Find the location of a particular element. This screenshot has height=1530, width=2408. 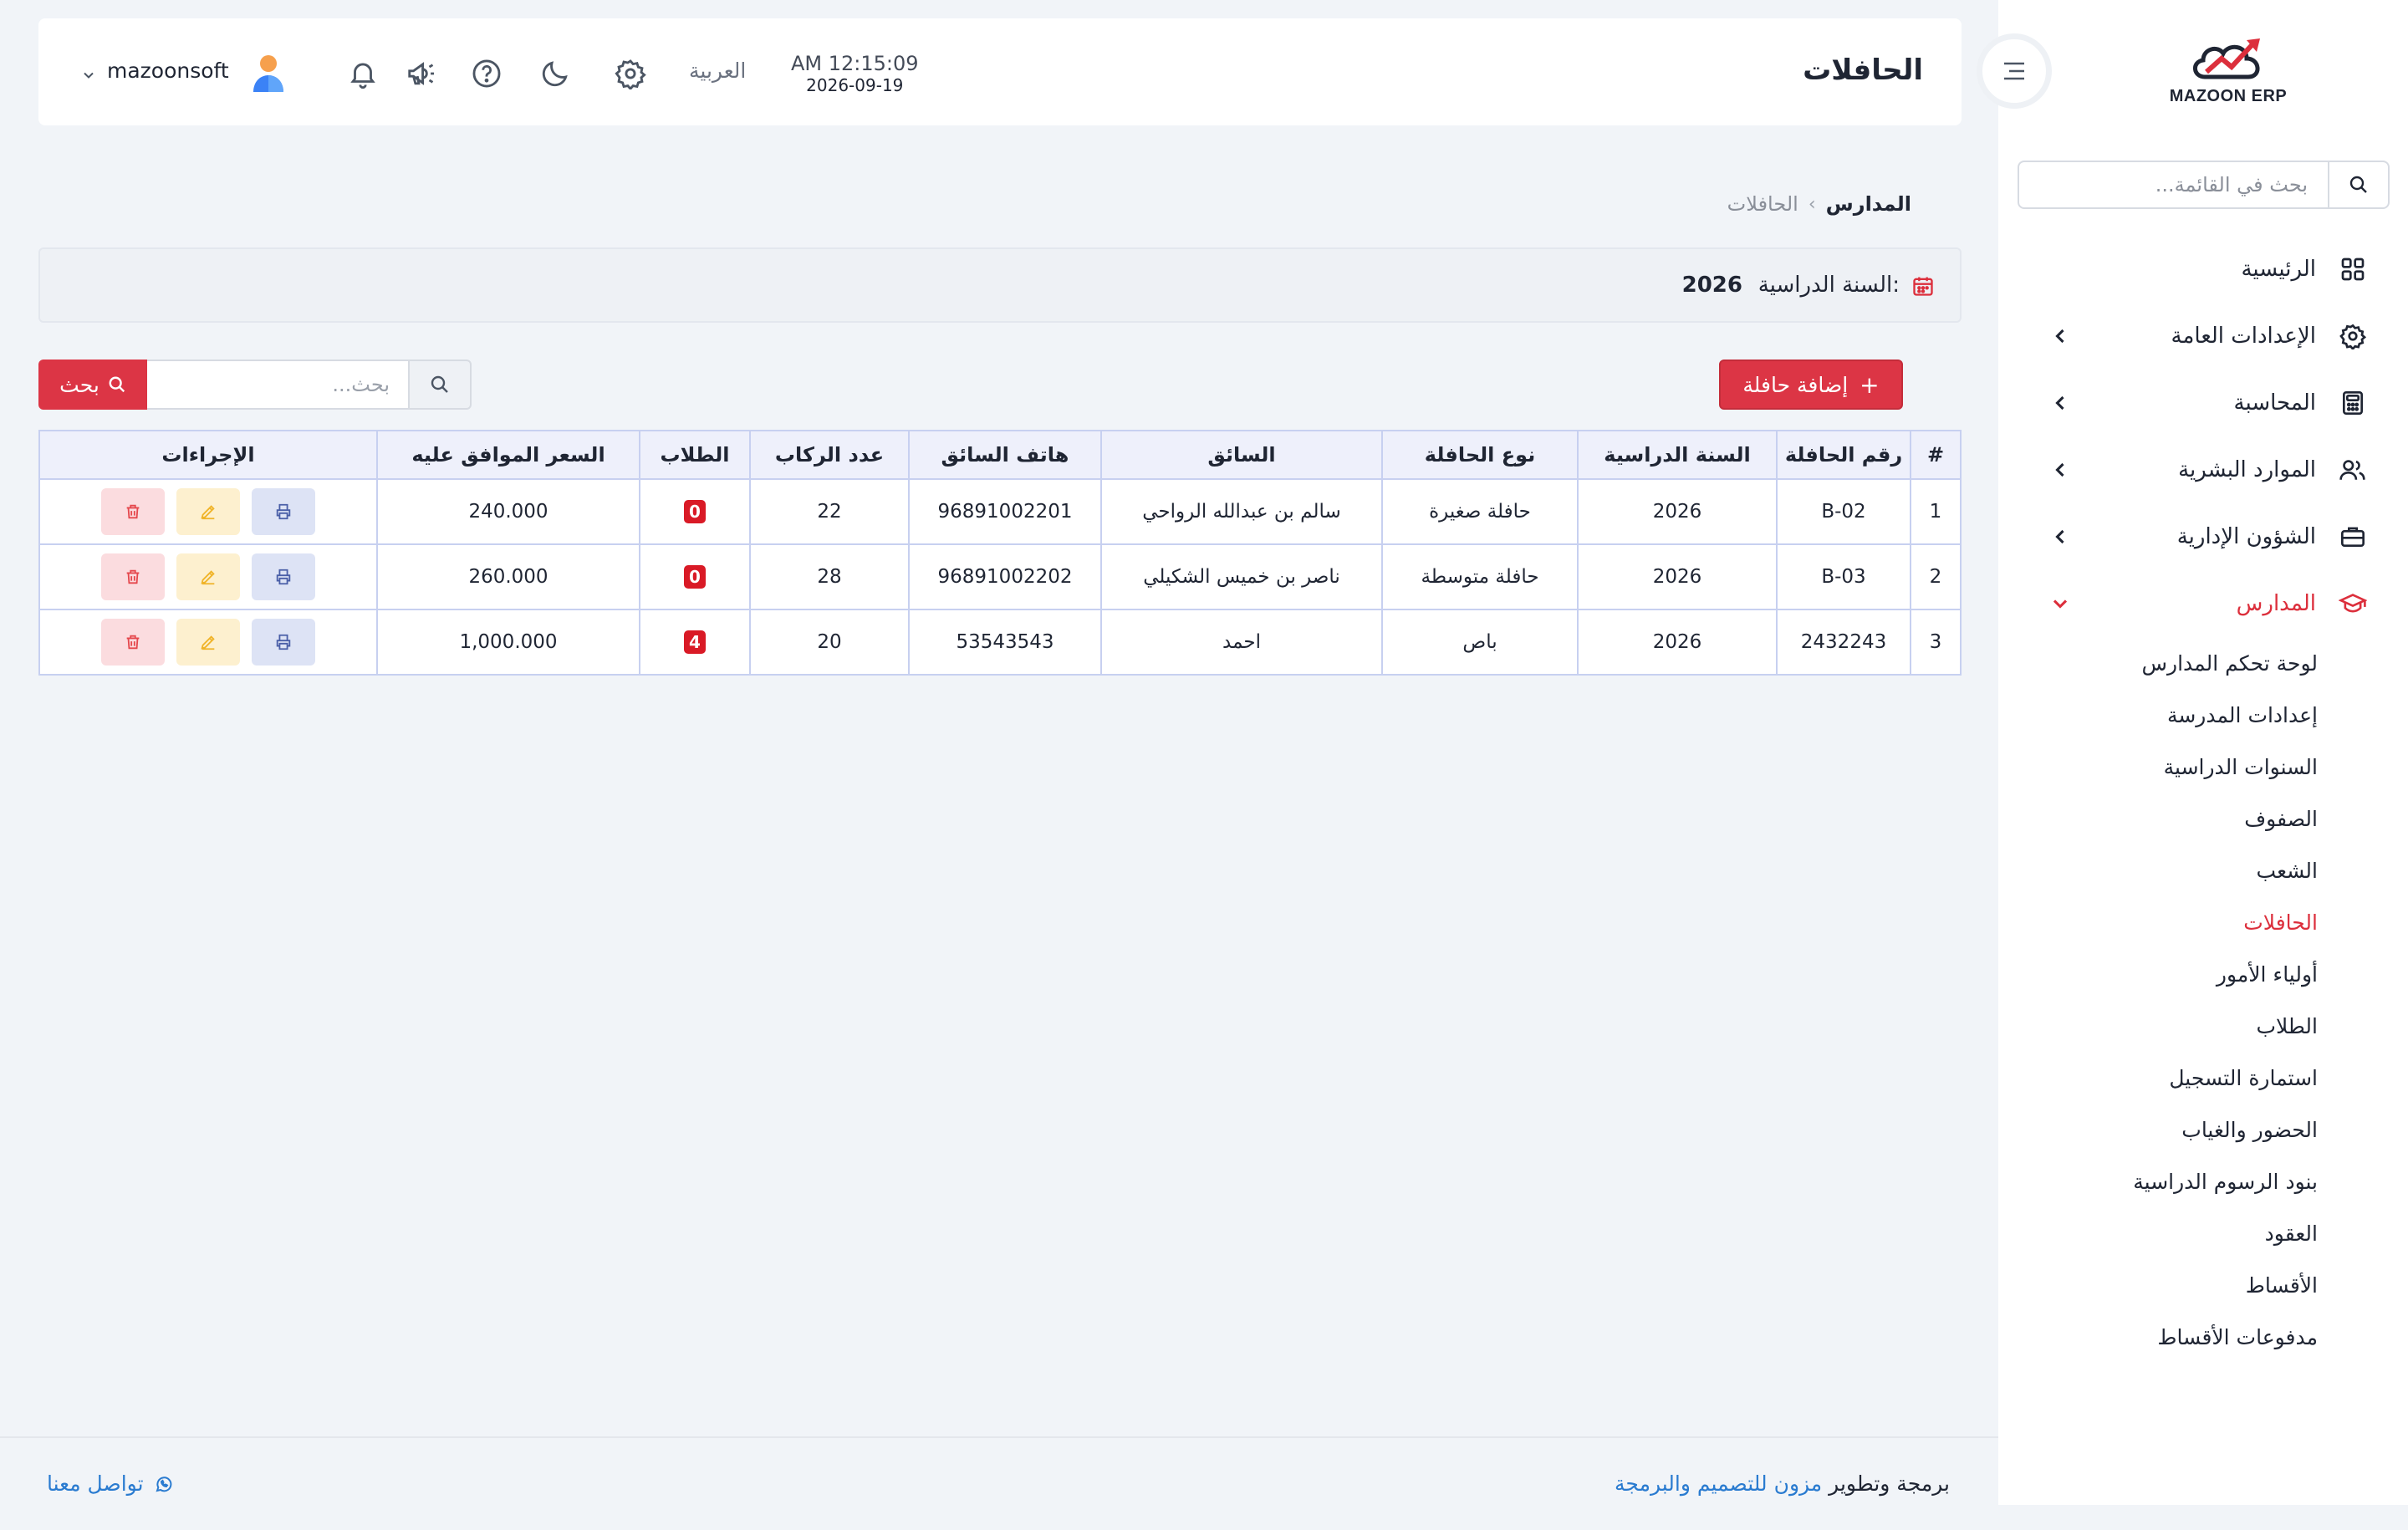

username: mazoonsoft is located at coordinates (168, 71).